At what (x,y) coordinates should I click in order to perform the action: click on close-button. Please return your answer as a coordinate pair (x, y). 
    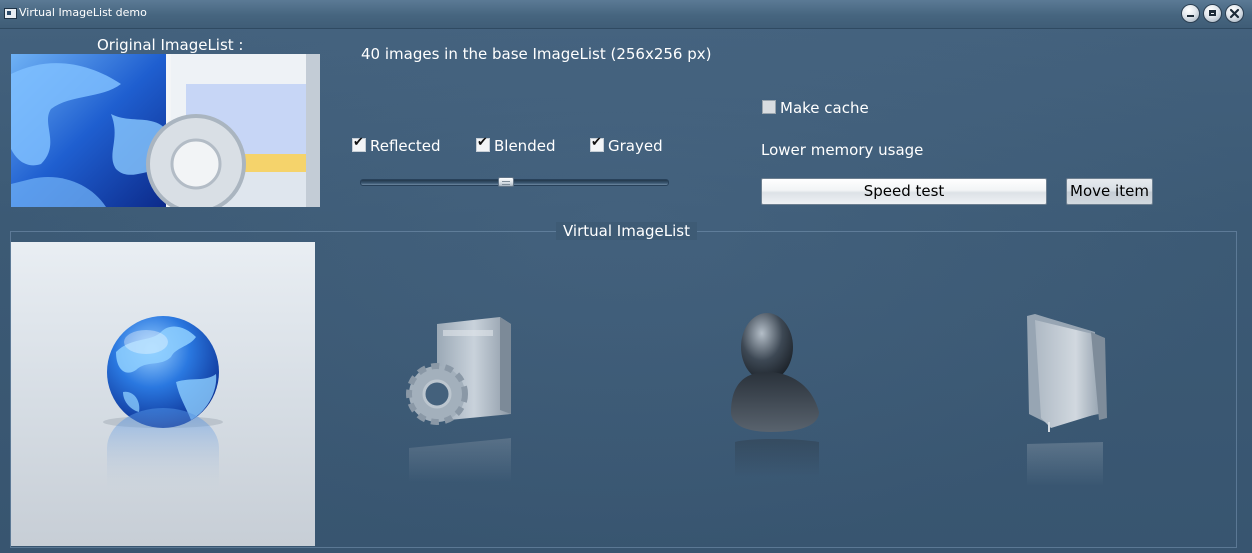
    Looking at the image, I should click on (1234, 13).